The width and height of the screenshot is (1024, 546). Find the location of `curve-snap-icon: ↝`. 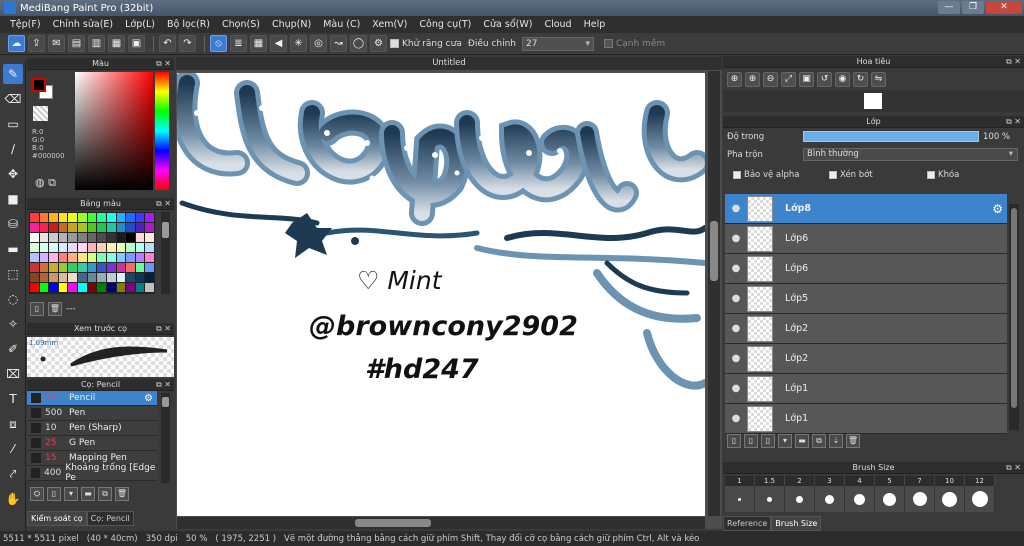

curve-snap-icon: ↝ is located at coordinates (338, 43).